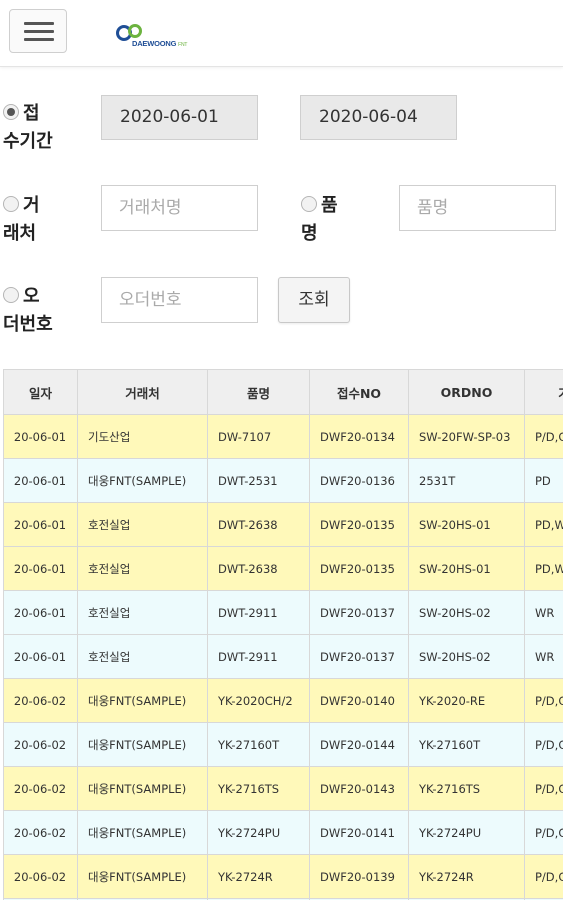 Image resolution: width=563 pixels, height=900 pixels. Describe the element at coordinates (466, 832) in the screenshot. I see `cell-ordno: YK-2724PU` at that location.